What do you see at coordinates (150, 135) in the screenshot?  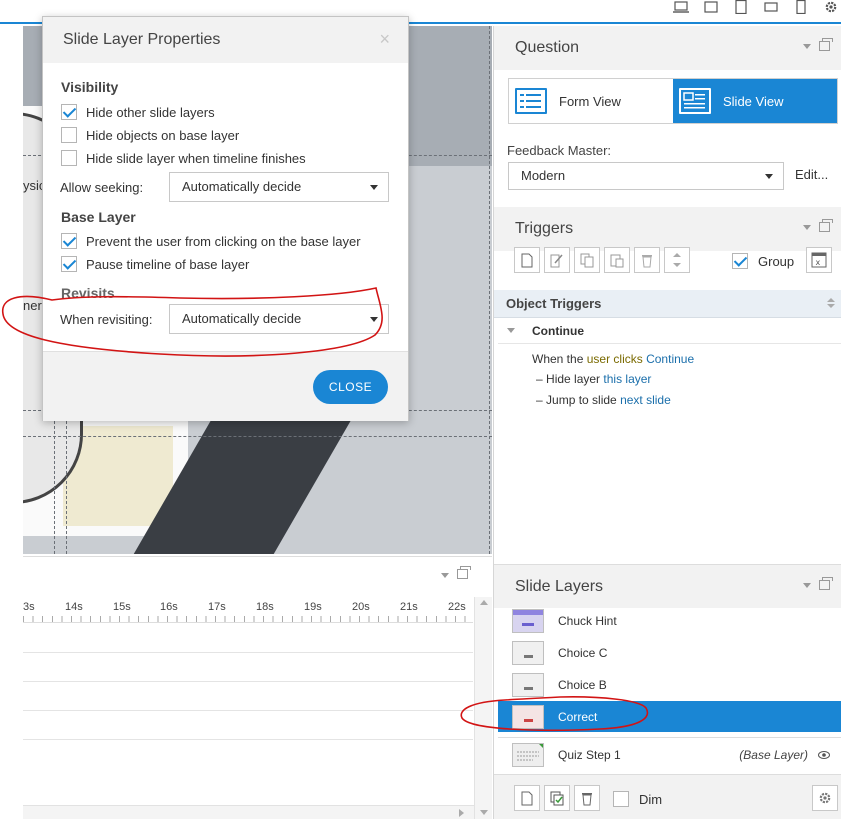 I see `hide-base-objects-option: Hide objects on base layer` at bounding box center [150, 135].